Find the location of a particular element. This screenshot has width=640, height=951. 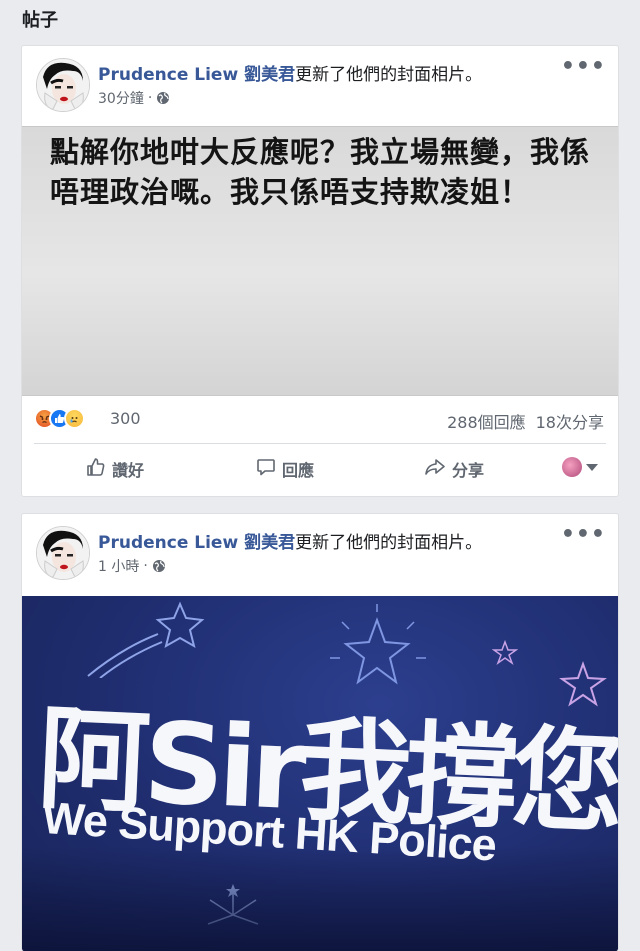

comment-button: 回應 is located at coordinates (285, 469).